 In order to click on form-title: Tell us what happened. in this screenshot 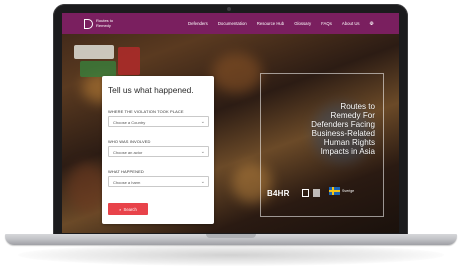, I will do `click(151, 90)`.